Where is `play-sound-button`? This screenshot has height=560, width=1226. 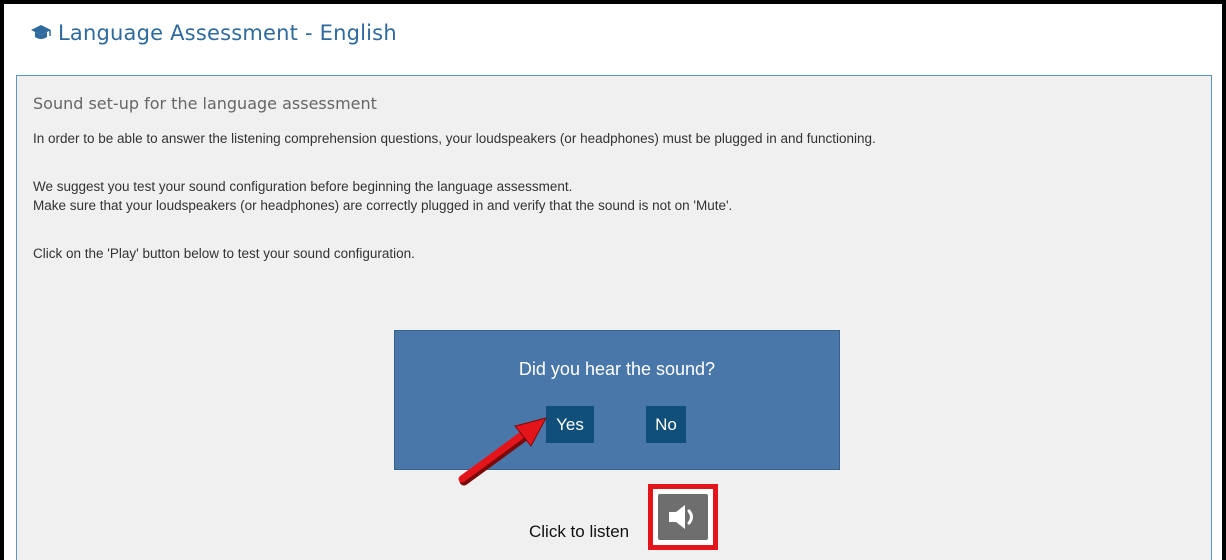 play-sound-button is located at coordinates (683, 517).